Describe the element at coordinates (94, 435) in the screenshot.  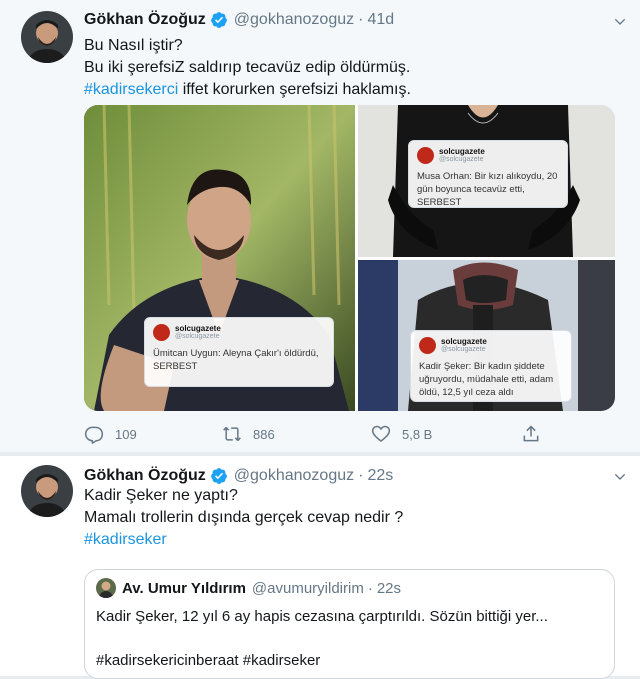
I see `reply-icon` at that location.